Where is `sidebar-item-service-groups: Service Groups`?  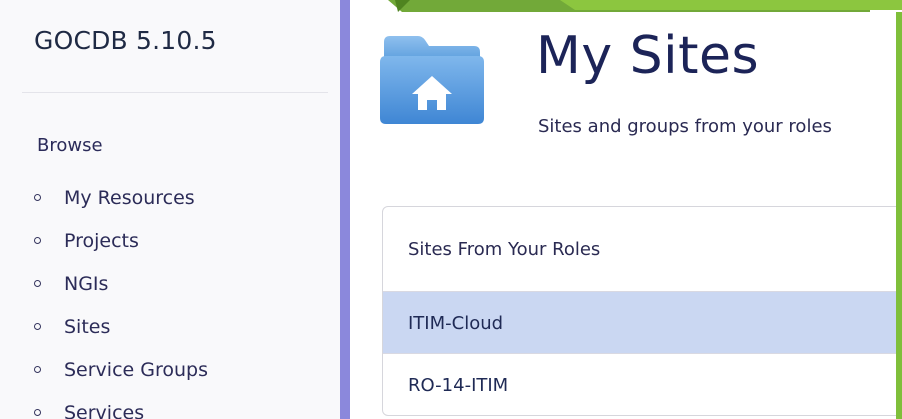
sidebar-item-service-groups: Service Groups is located at coordinates (121, 369).